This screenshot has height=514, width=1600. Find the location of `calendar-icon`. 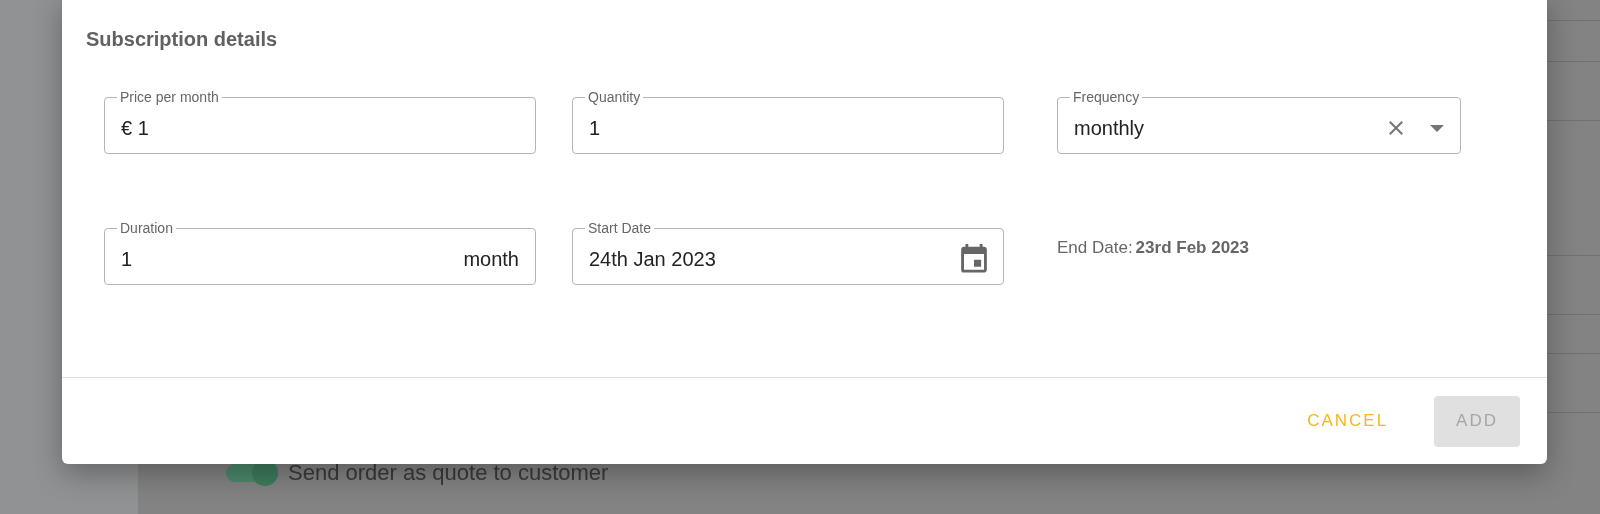

calendar-icon is located at coordinates (974, 259).